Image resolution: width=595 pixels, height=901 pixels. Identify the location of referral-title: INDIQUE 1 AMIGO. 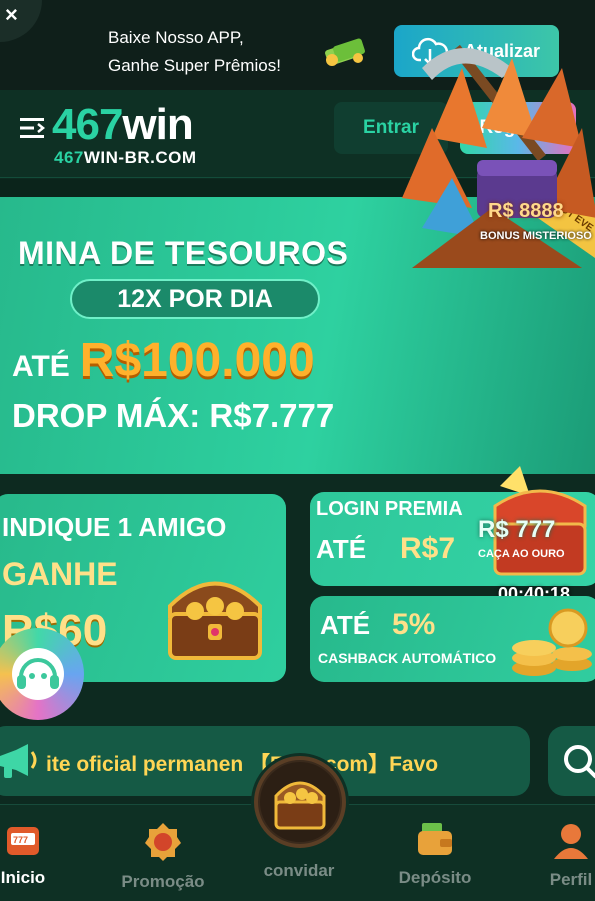
(114, 527).